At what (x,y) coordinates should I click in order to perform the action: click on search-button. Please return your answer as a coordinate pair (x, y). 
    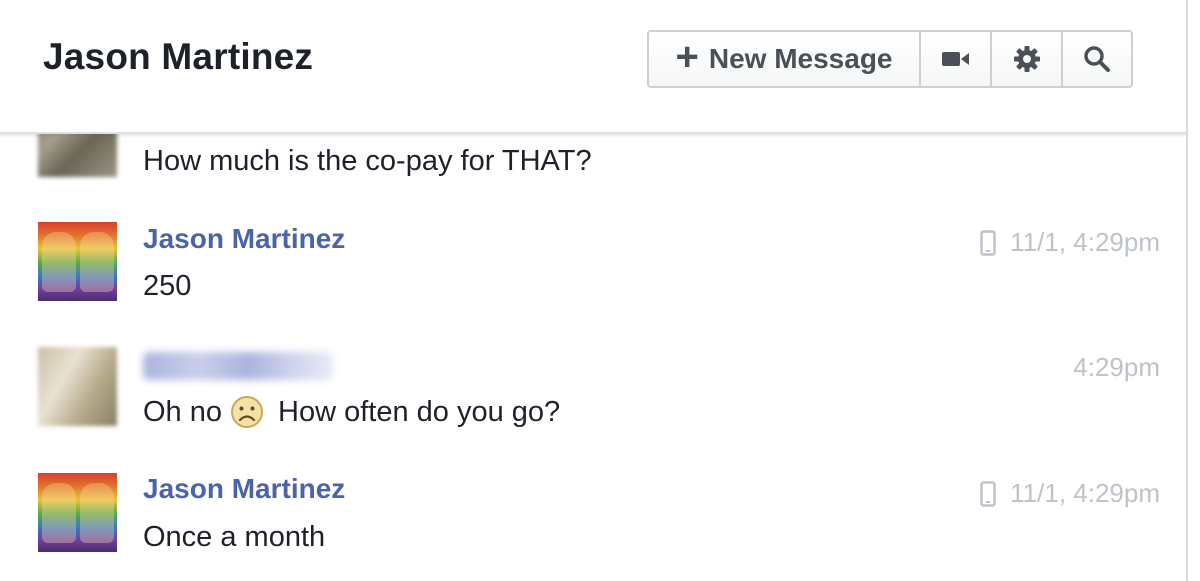
    Looking at the image, I should click on (1097, 59).